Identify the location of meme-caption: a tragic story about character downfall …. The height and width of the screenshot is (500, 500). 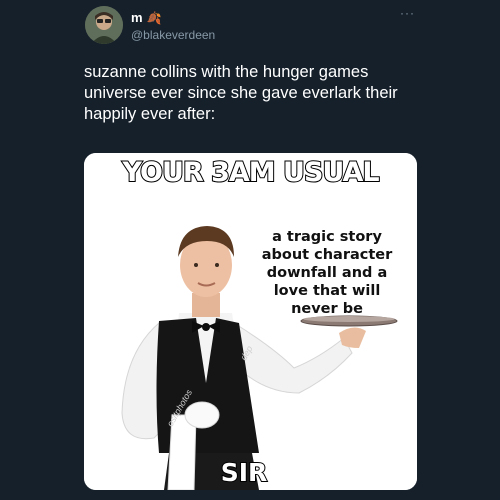
(327, 273).